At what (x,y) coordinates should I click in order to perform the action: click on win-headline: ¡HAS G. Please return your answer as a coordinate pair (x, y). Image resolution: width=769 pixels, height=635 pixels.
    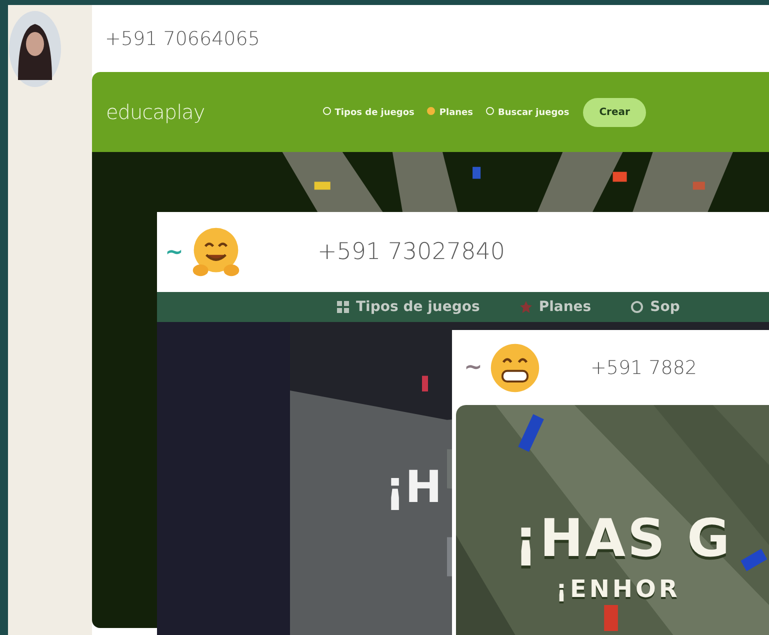
    Looking at the image, I should click on (623, 539).